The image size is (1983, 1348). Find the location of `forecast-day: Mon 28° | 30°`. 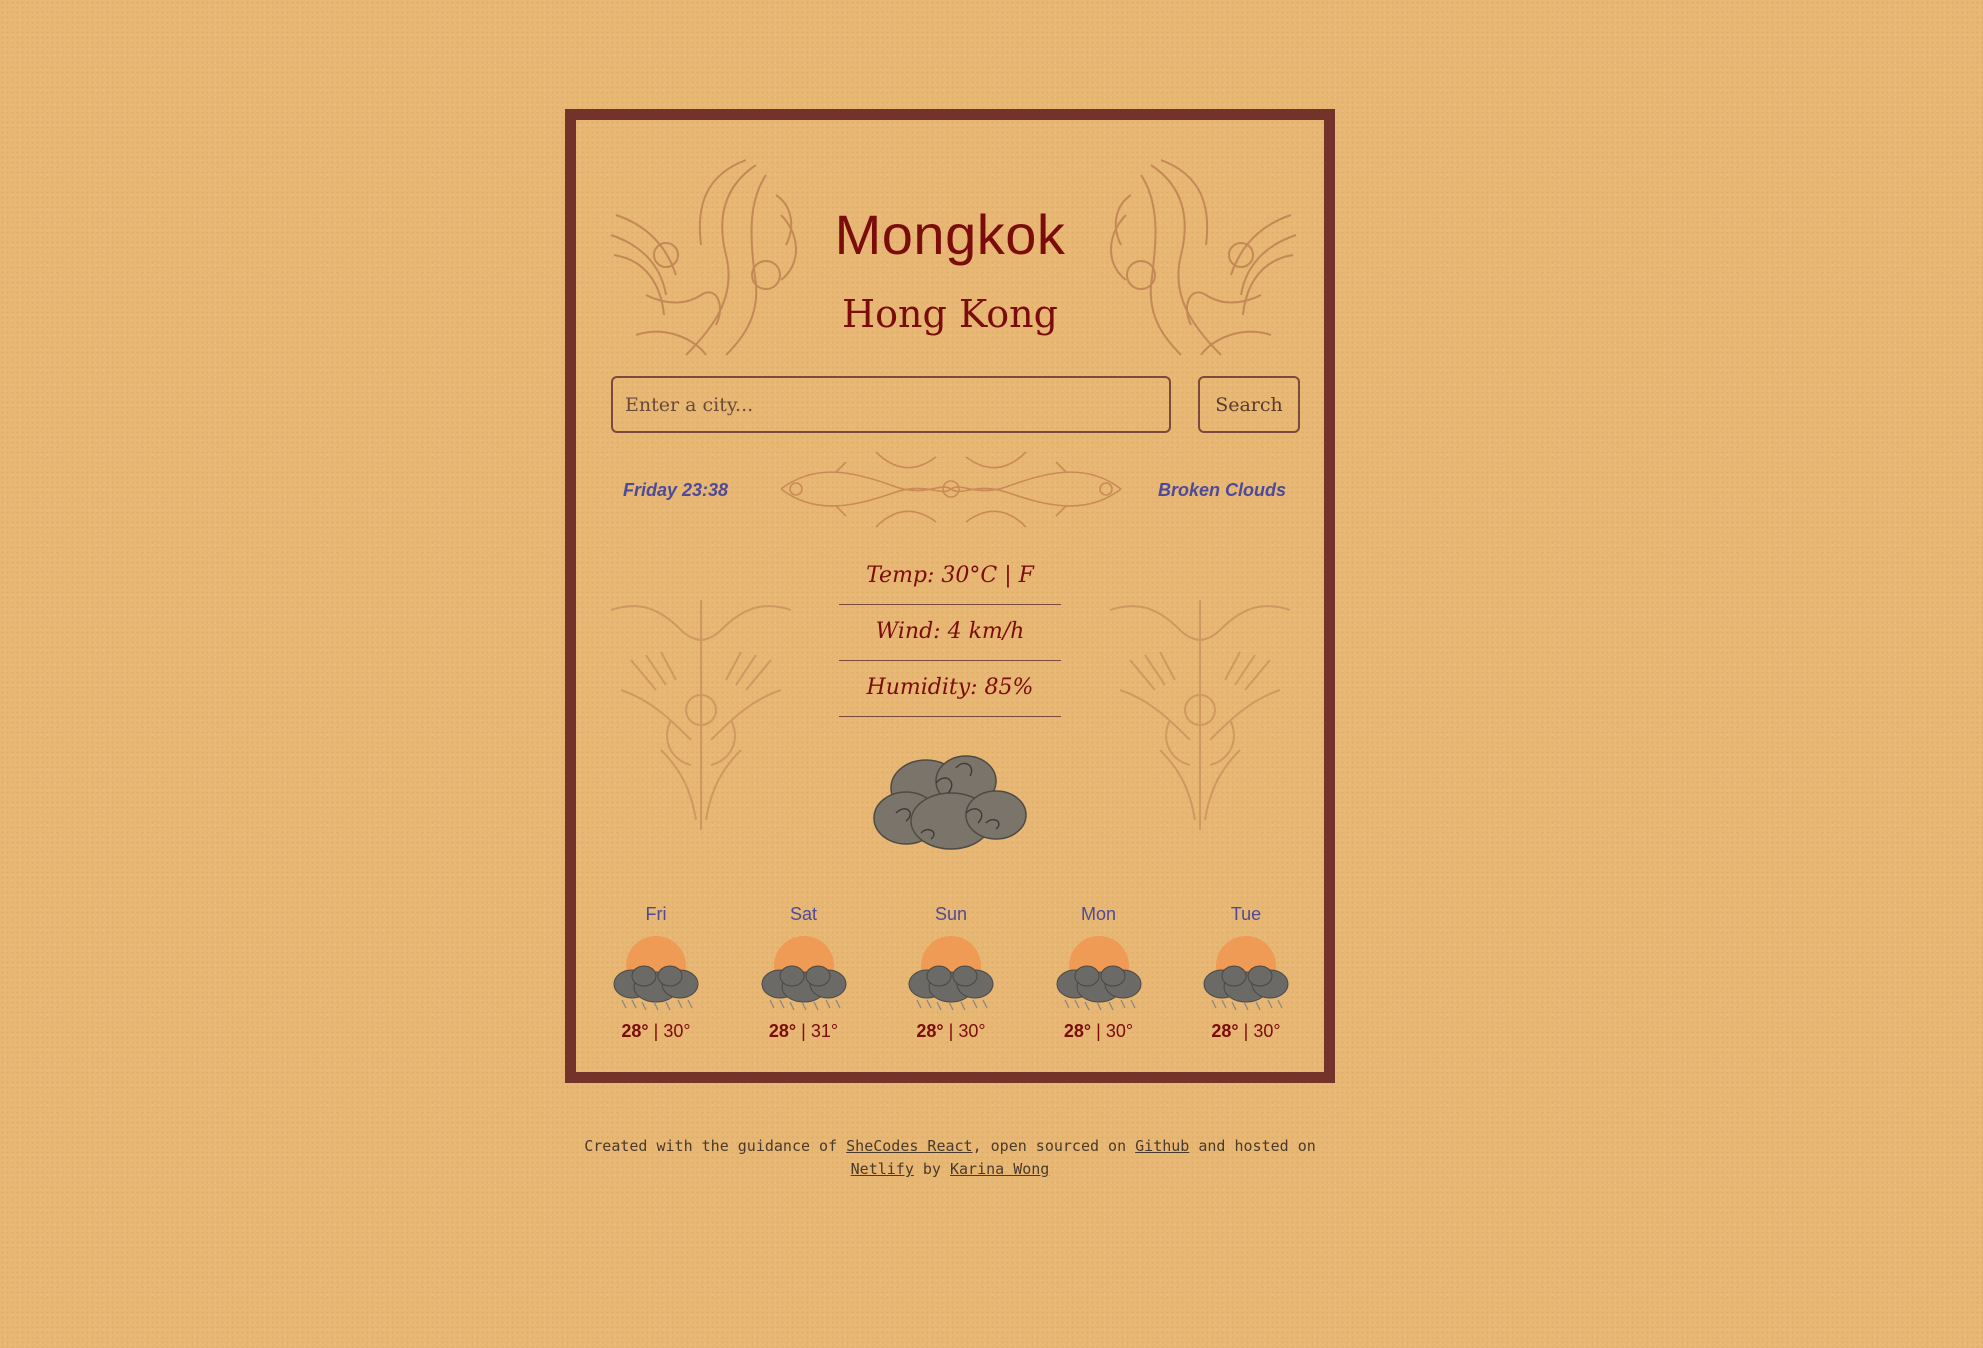

forecast-day: Mon 28° | 30° is located at coordinates (1099, 973).